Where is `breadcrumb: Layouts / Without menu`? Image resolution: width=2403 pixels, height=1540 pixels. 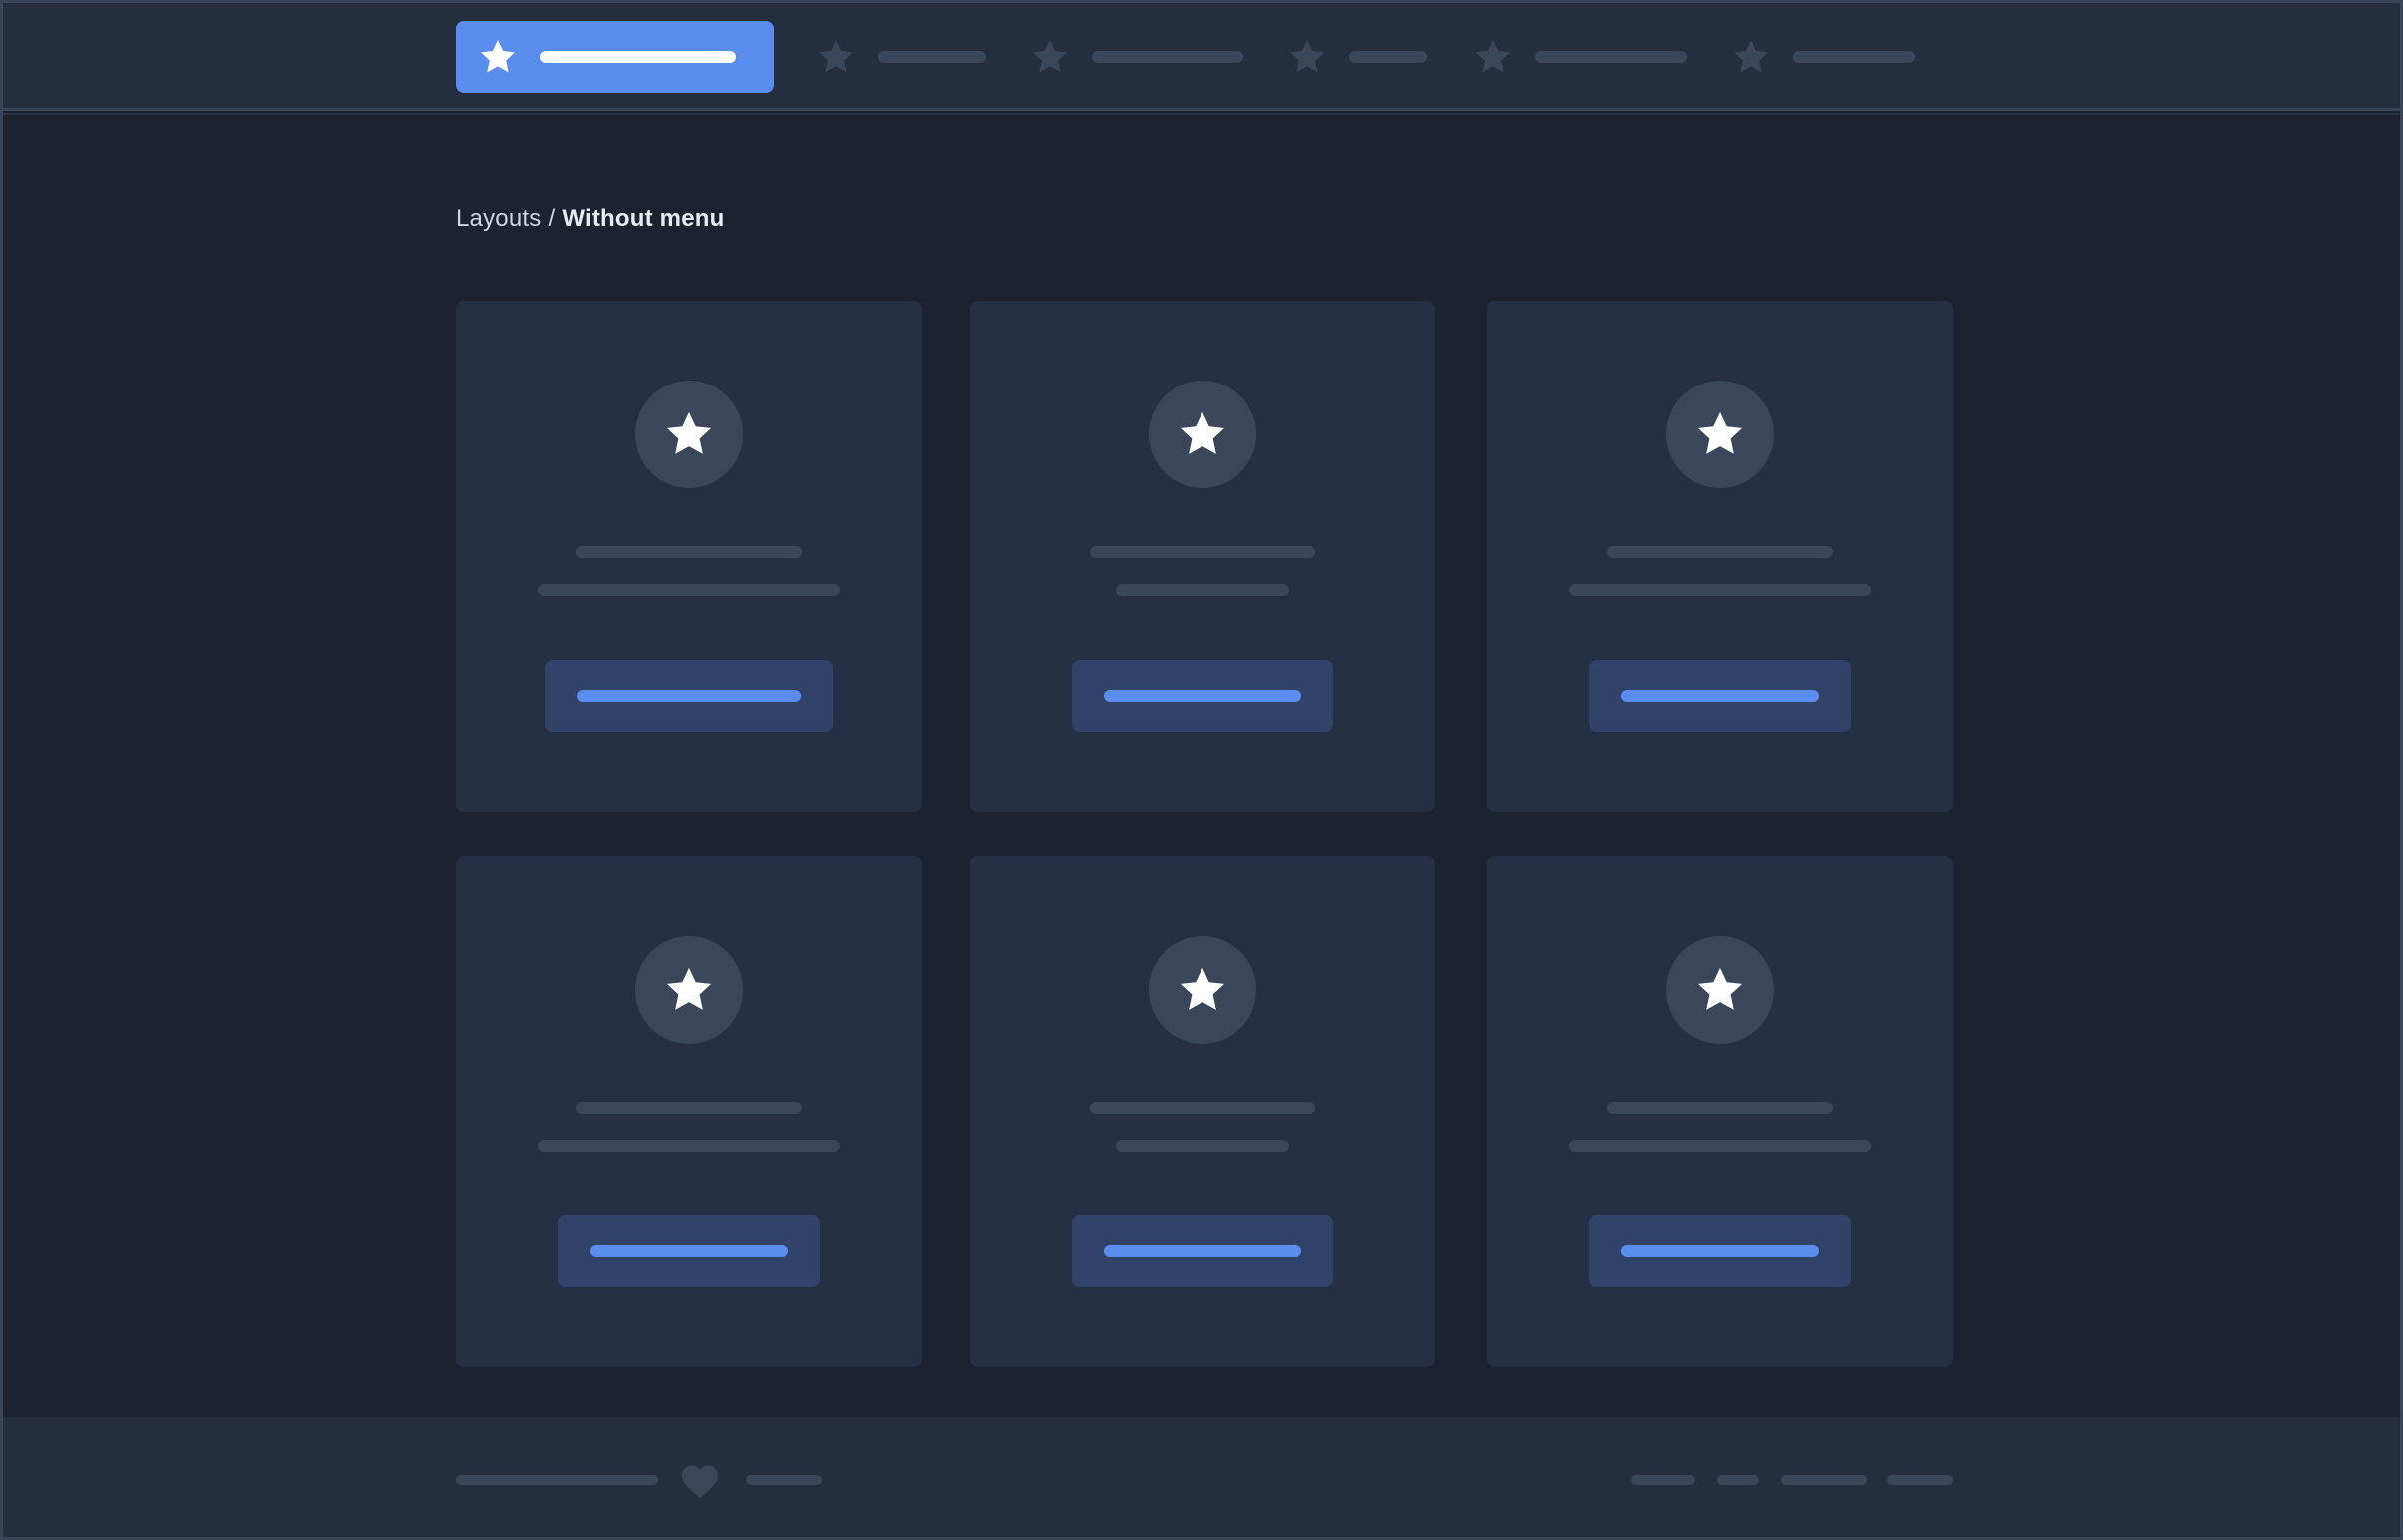 breadcrumb: Layouts / Without menu is located at coordinates (590, 219).